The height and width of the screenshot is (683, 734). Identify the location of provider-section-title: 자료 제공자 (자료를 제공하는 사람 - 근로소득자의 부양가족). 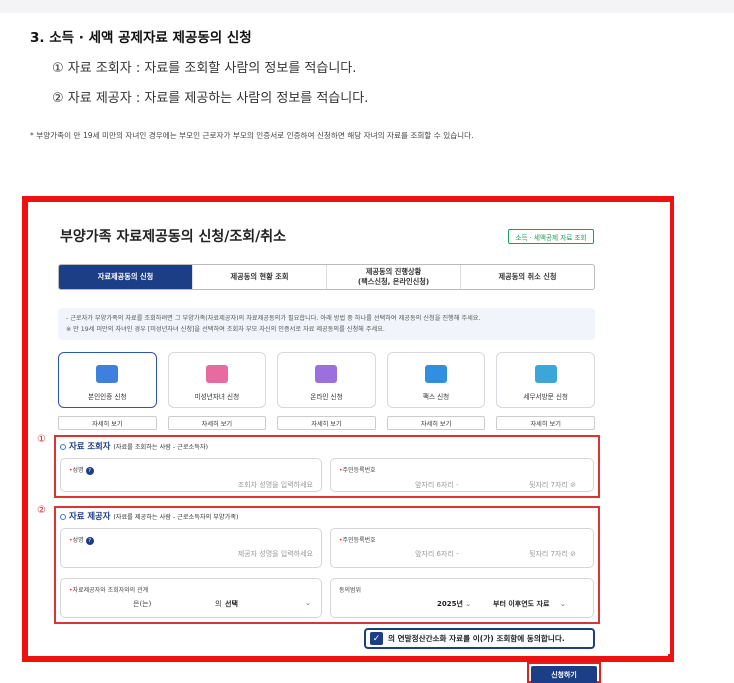
(149, 516).